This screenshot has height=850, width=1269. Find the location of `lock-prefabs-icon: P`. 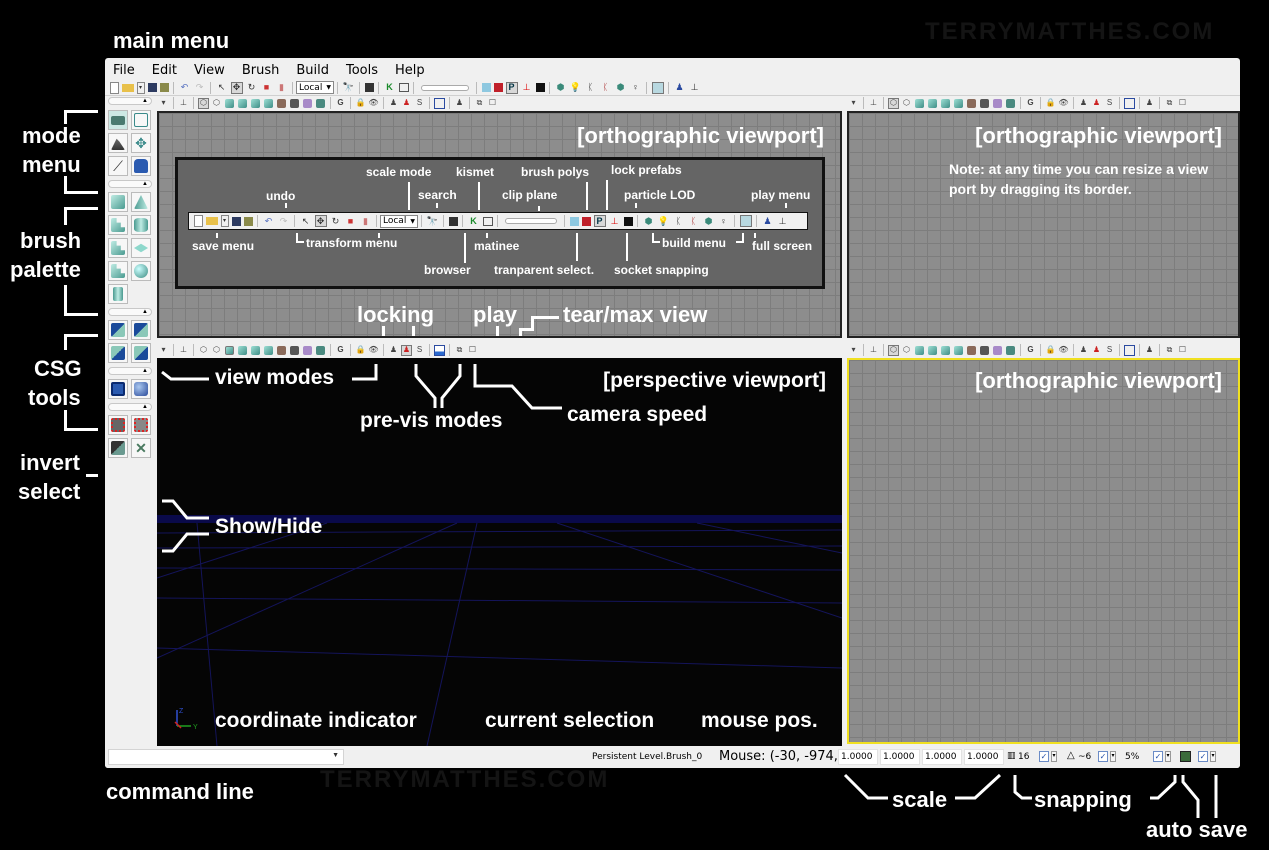

lock-prefabs-icon: P is located at coordinates (511, 87).